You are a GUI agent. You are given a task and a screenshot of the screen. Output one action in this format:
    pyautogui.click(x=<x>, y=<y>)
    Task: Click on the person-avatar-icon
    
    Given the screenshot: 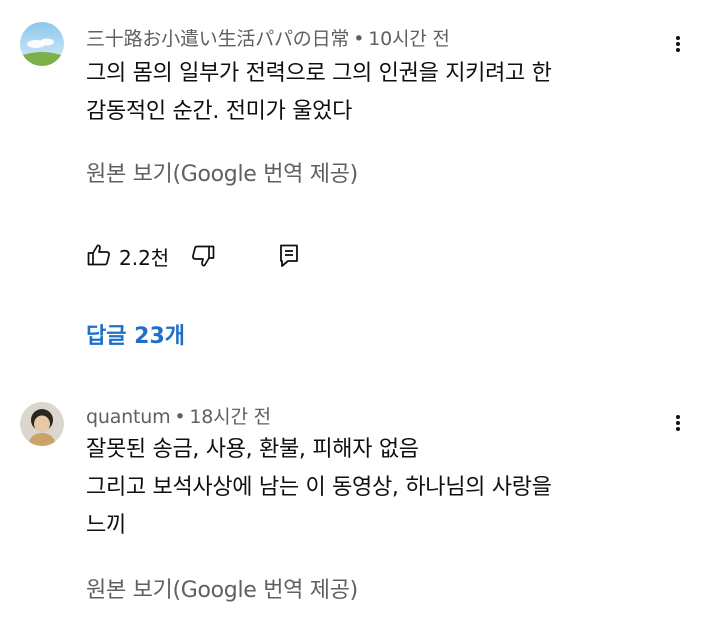 What is the action you would take?
    pyautogui.click(x=42, y=424)
    